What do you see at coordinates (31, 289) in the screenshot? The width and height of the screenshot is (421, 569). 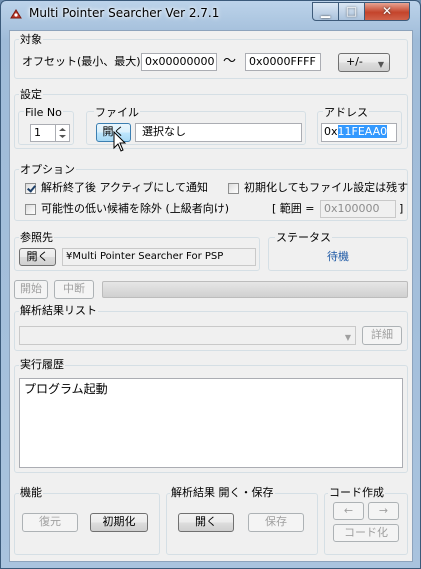 I see `start-button: 開始` at bounding box center [31, 289].